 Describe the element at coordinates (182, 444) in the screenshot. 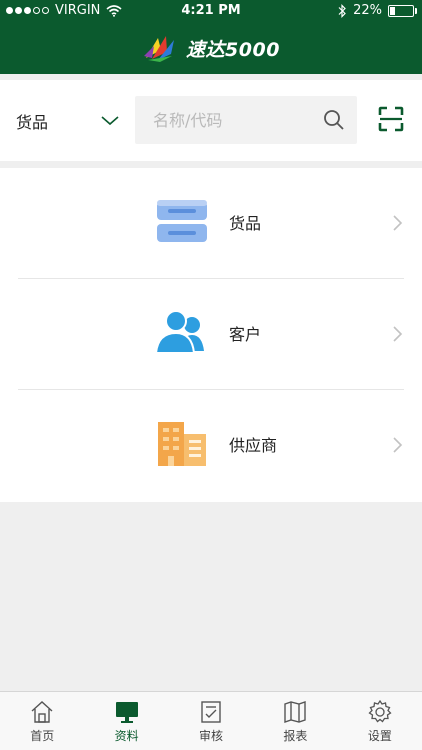

I see `supplier-building-icon` at that location.